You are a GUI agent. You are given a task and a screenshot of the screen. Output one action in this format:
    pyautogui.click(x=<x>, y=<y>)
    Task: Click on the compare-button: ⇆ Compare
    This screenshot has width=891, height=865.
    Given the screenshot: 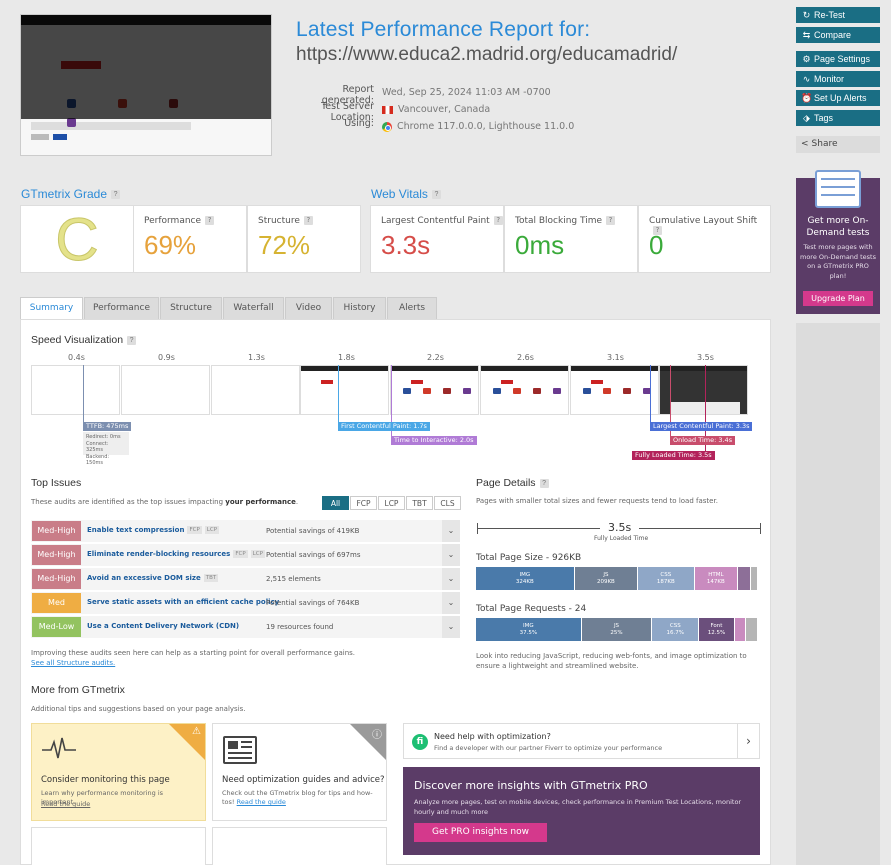 What is the action you would take?
    pyautogui.click(x=838, y=35)
    